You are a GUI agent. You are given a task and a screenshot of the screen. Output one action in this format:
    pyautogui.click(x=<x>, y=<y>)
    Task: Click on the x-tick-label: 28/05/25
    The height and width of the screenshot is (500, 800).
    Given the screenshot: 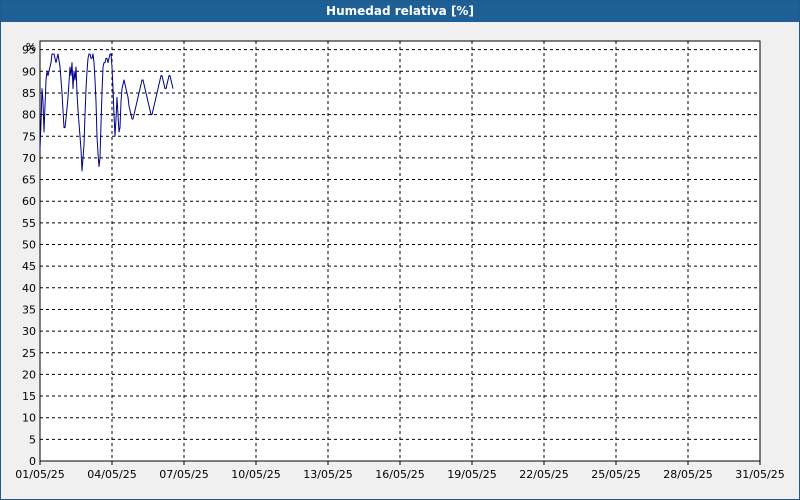 What is the action you would take?
    pyautogui.click(x=687, y=474)
    